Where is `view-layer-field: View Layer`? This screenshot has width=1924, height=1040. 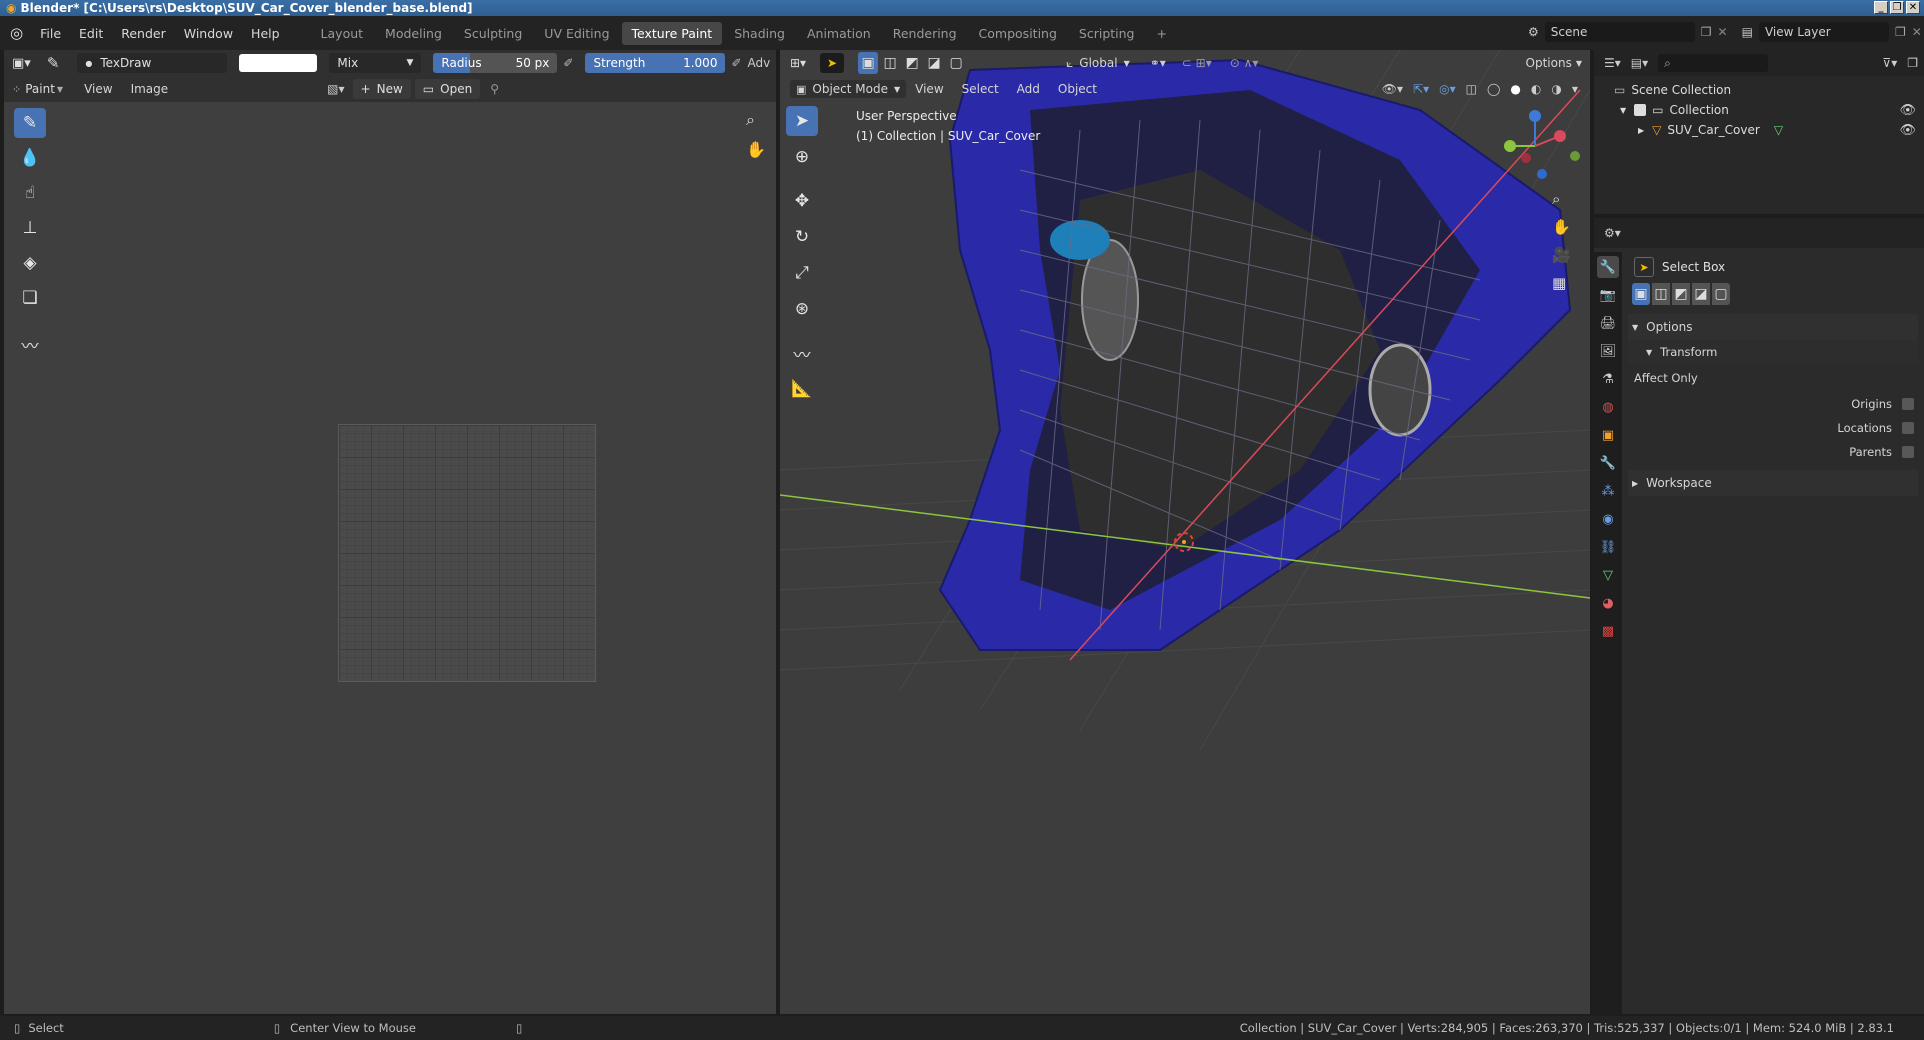 view-layer-field: View Layer is located at coordinates (1823, 32).